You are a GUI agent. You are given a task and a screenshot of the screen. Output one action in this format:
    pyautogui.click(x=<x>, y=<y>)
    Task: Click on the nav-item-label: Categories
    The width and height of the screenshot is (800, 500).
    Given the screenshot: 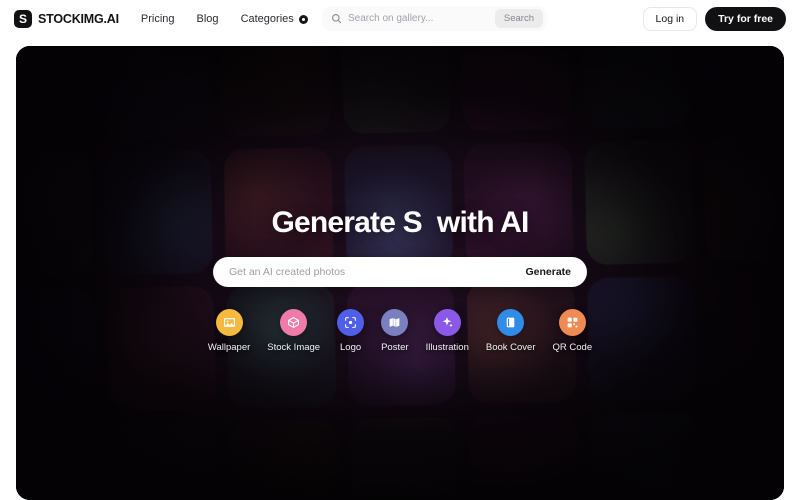 What is the action you would take?
    pyautogui.click(x=267, y=19)
    